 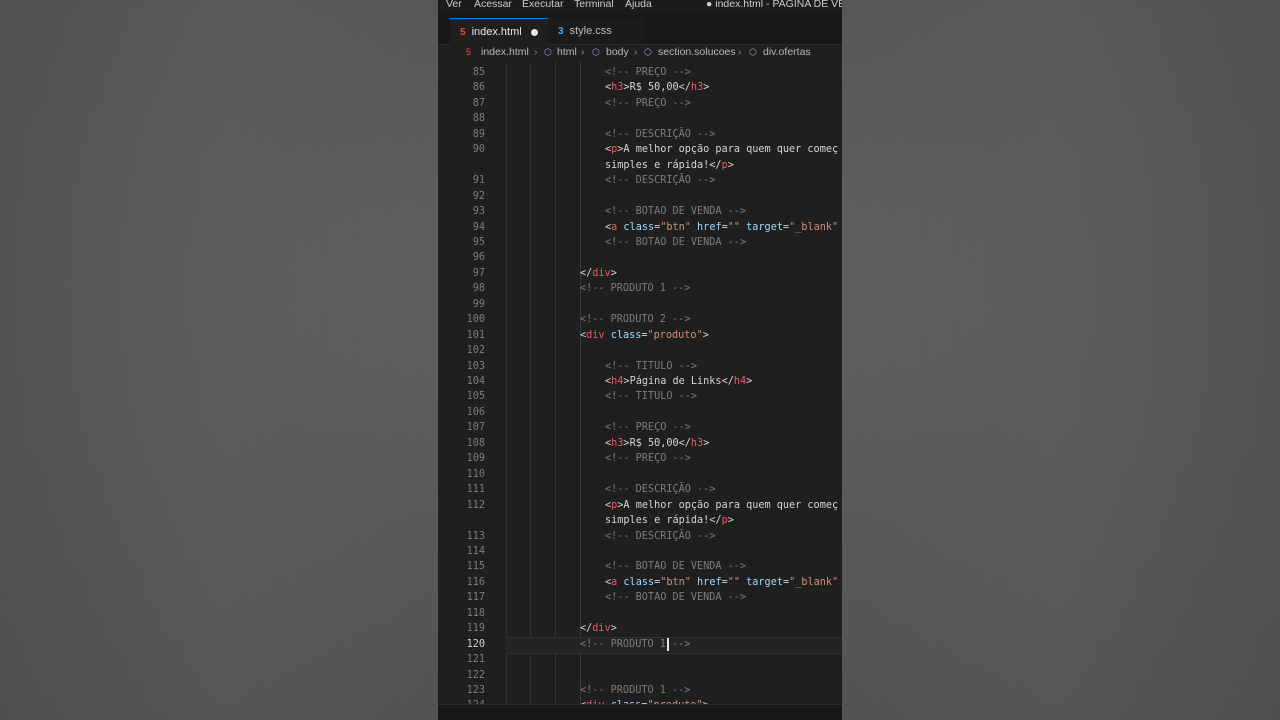 What do you see at coordinates (478, 273) in the screenshot?
I see `line-number: 97` at bounding box center [478, 273].